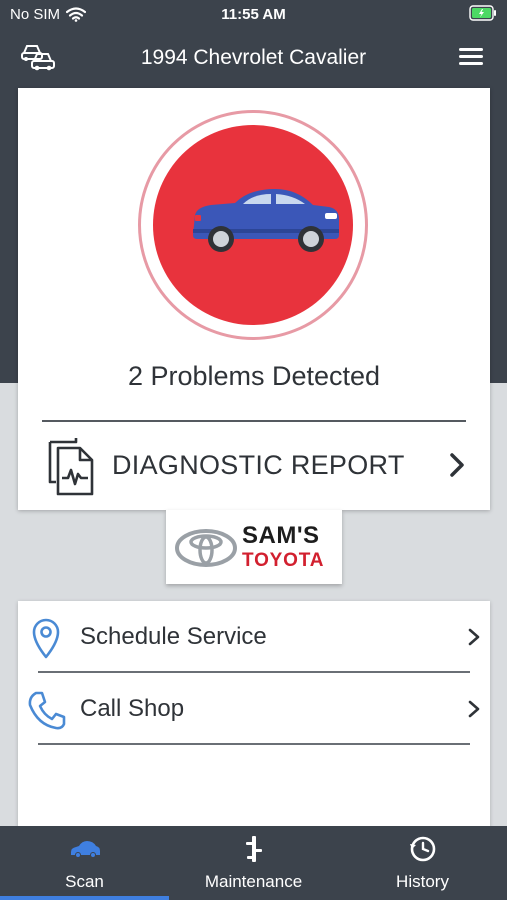  Describe the element at coordinates (281, 535) in the screenshot. I see `dealer-name: SAM'S` at that location.